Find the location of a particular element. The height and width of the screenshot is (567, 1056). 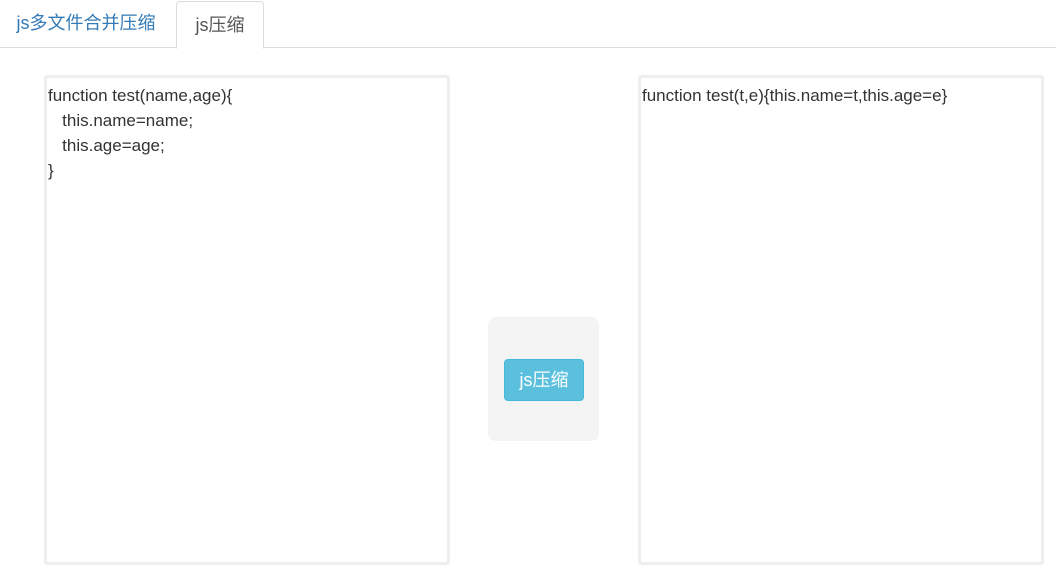

tab-multi-file-merge-compress: js多文件合并压缩 is located at coordinates (86, 24).